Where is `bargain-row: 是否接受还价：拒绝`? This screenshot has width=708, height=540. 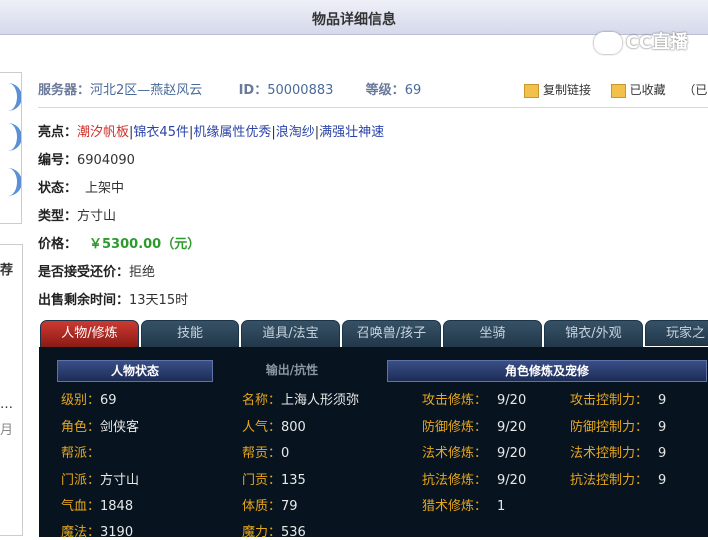 bargain-row: 是否接受还价：拒绝 is located at coordinates (96, 270).